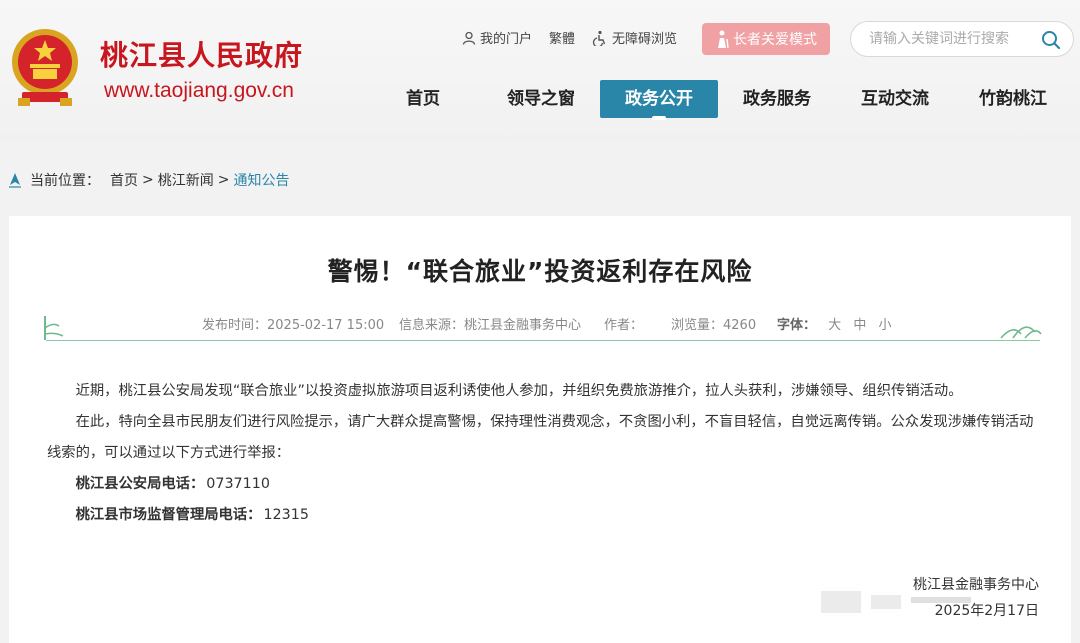 This screenshot has width=1080, height=643. What do you see at coordinates (547, 515) in the screenshot?
I see `market-tel: 桃江县市场监督管理局电话： 12315` at bounding box center [547, 515].